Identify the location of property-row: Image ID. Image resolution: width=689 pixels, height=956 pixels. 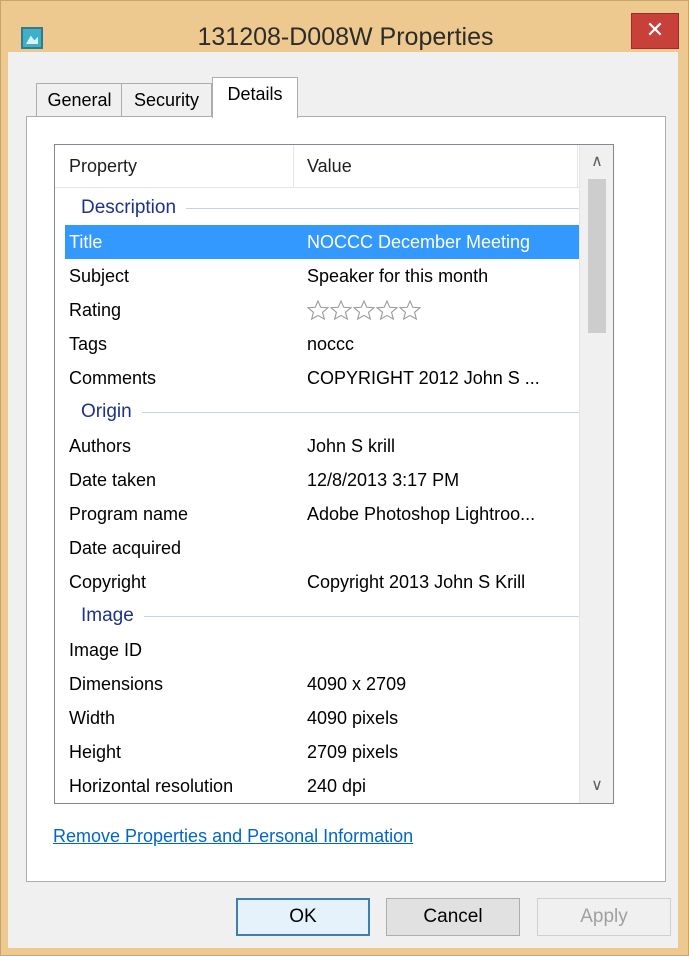
(322, 650).